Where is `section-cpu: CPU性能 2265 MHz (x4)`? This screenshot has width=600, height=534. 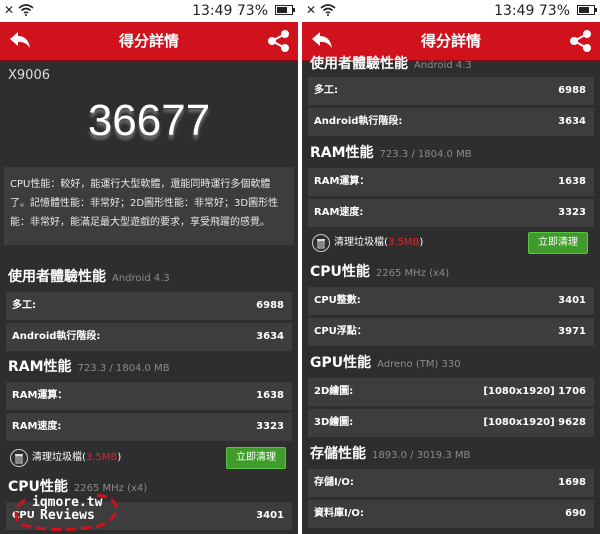
section-cpu: CPU性能 2265 MHz (x4) is located at coordinates (380, 272).